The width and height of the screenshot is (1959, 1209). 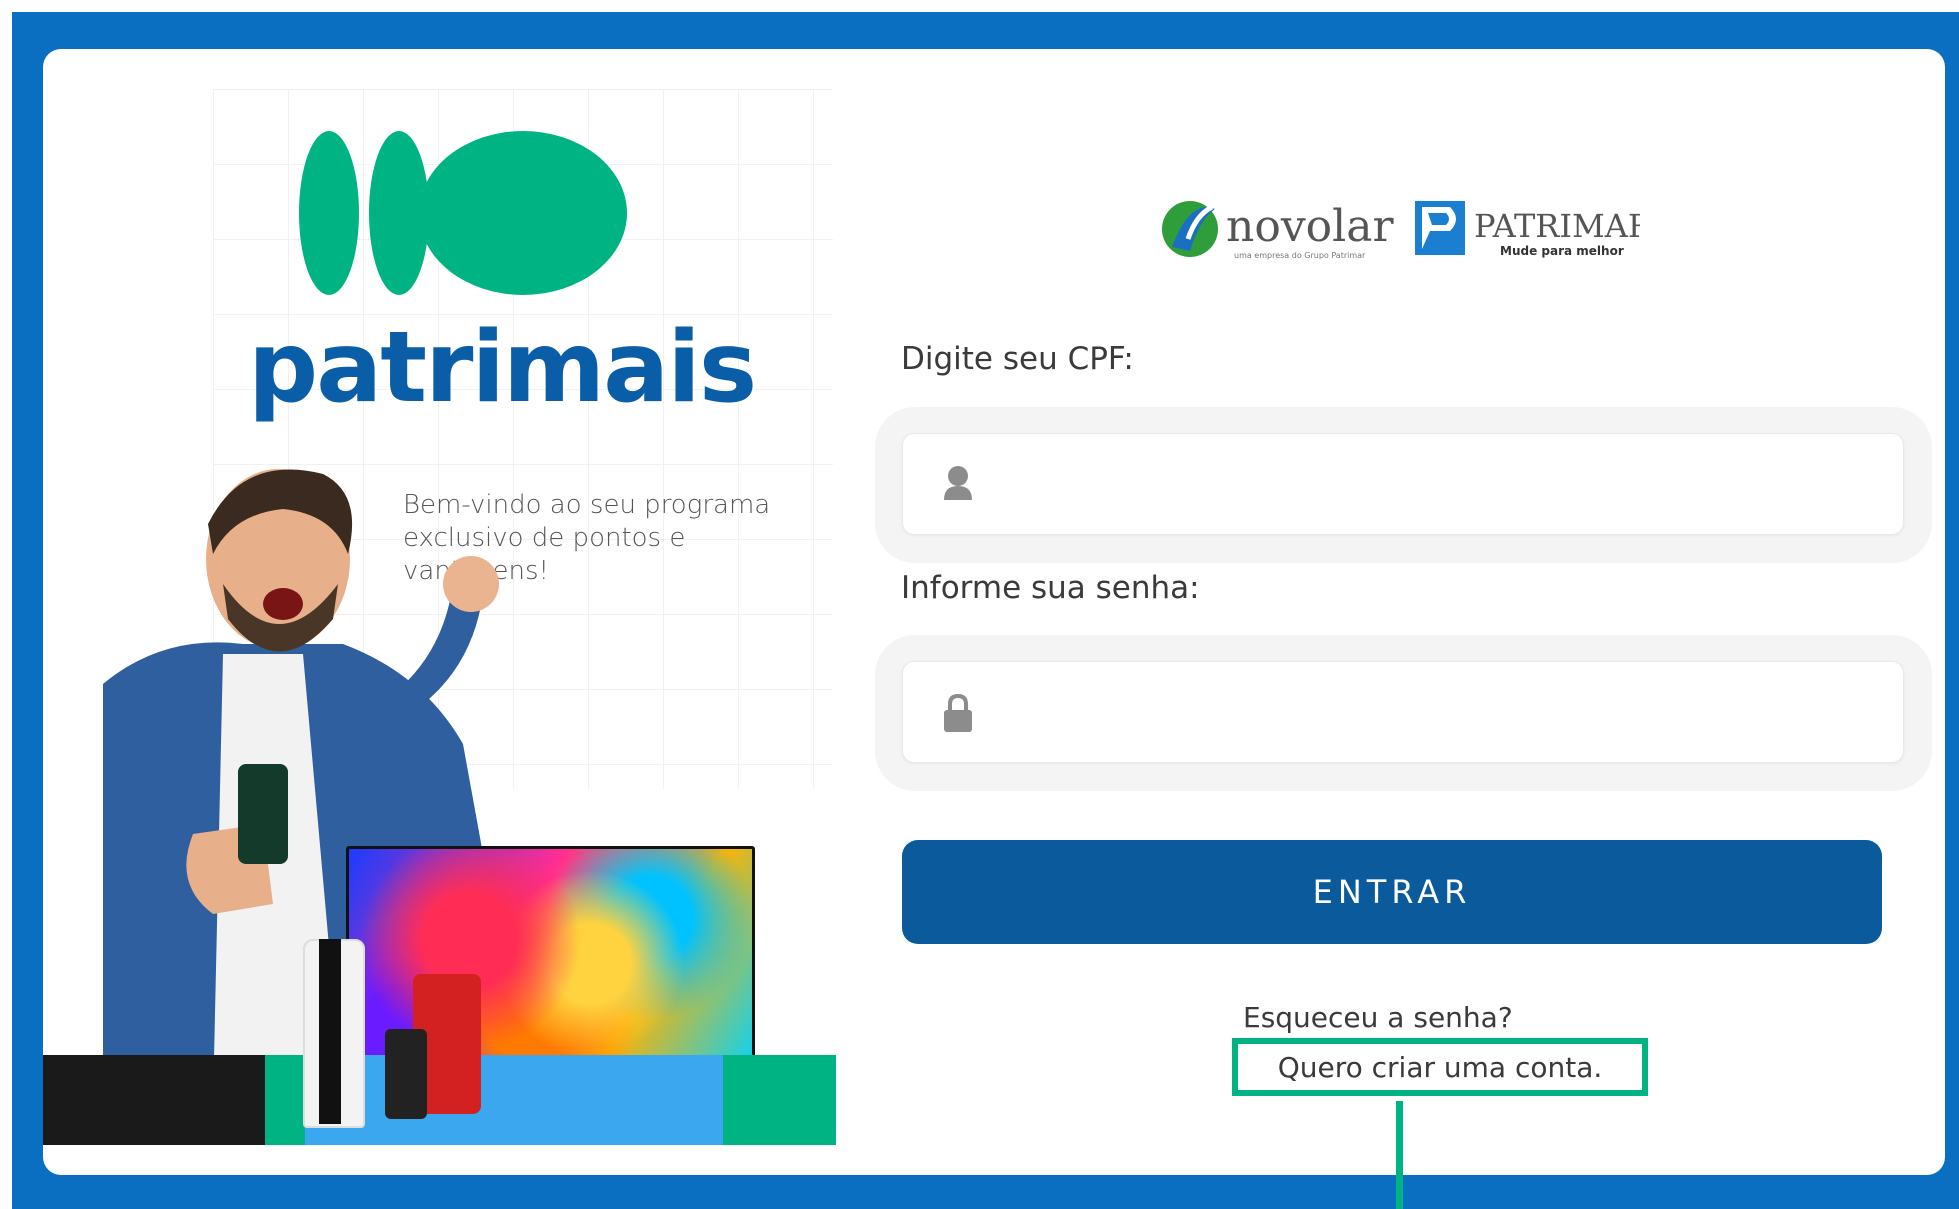 I want to click on strip-blue, so click(x=525, y=1100).